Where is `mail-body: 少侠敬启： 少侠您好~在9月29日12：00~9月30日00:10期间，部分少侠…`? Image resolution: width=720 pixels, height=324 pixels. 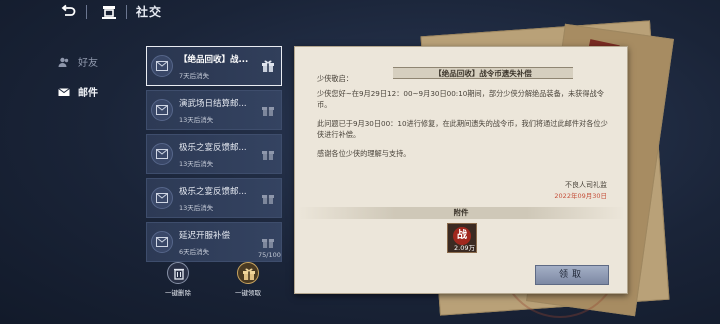
mail-body: 少侠敬启： 少侠您好~在9月29日12：00~9月30日00:10期间，部分少侠… is located at coordinates (465, 120).